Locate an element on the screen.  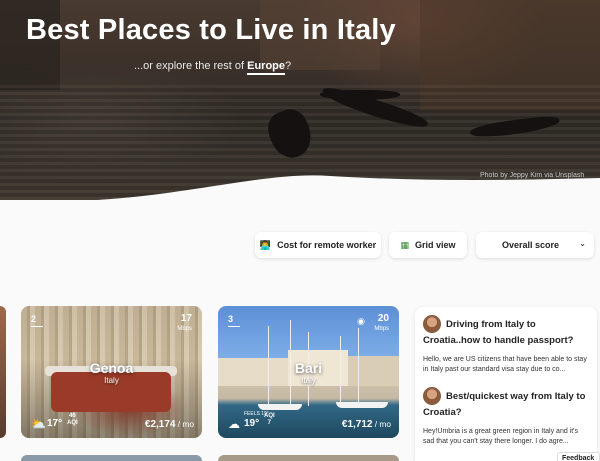
hero-gondola is located at coordinates (360, 95).